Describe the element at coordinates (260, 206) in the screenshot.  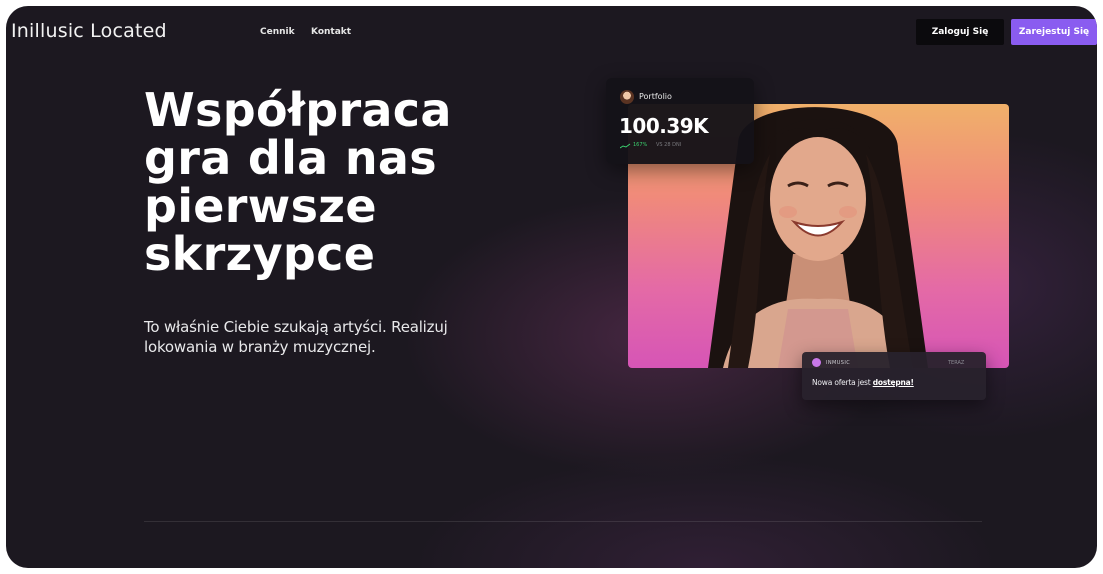
I see `hero-title-line: pierwsze` at that location.